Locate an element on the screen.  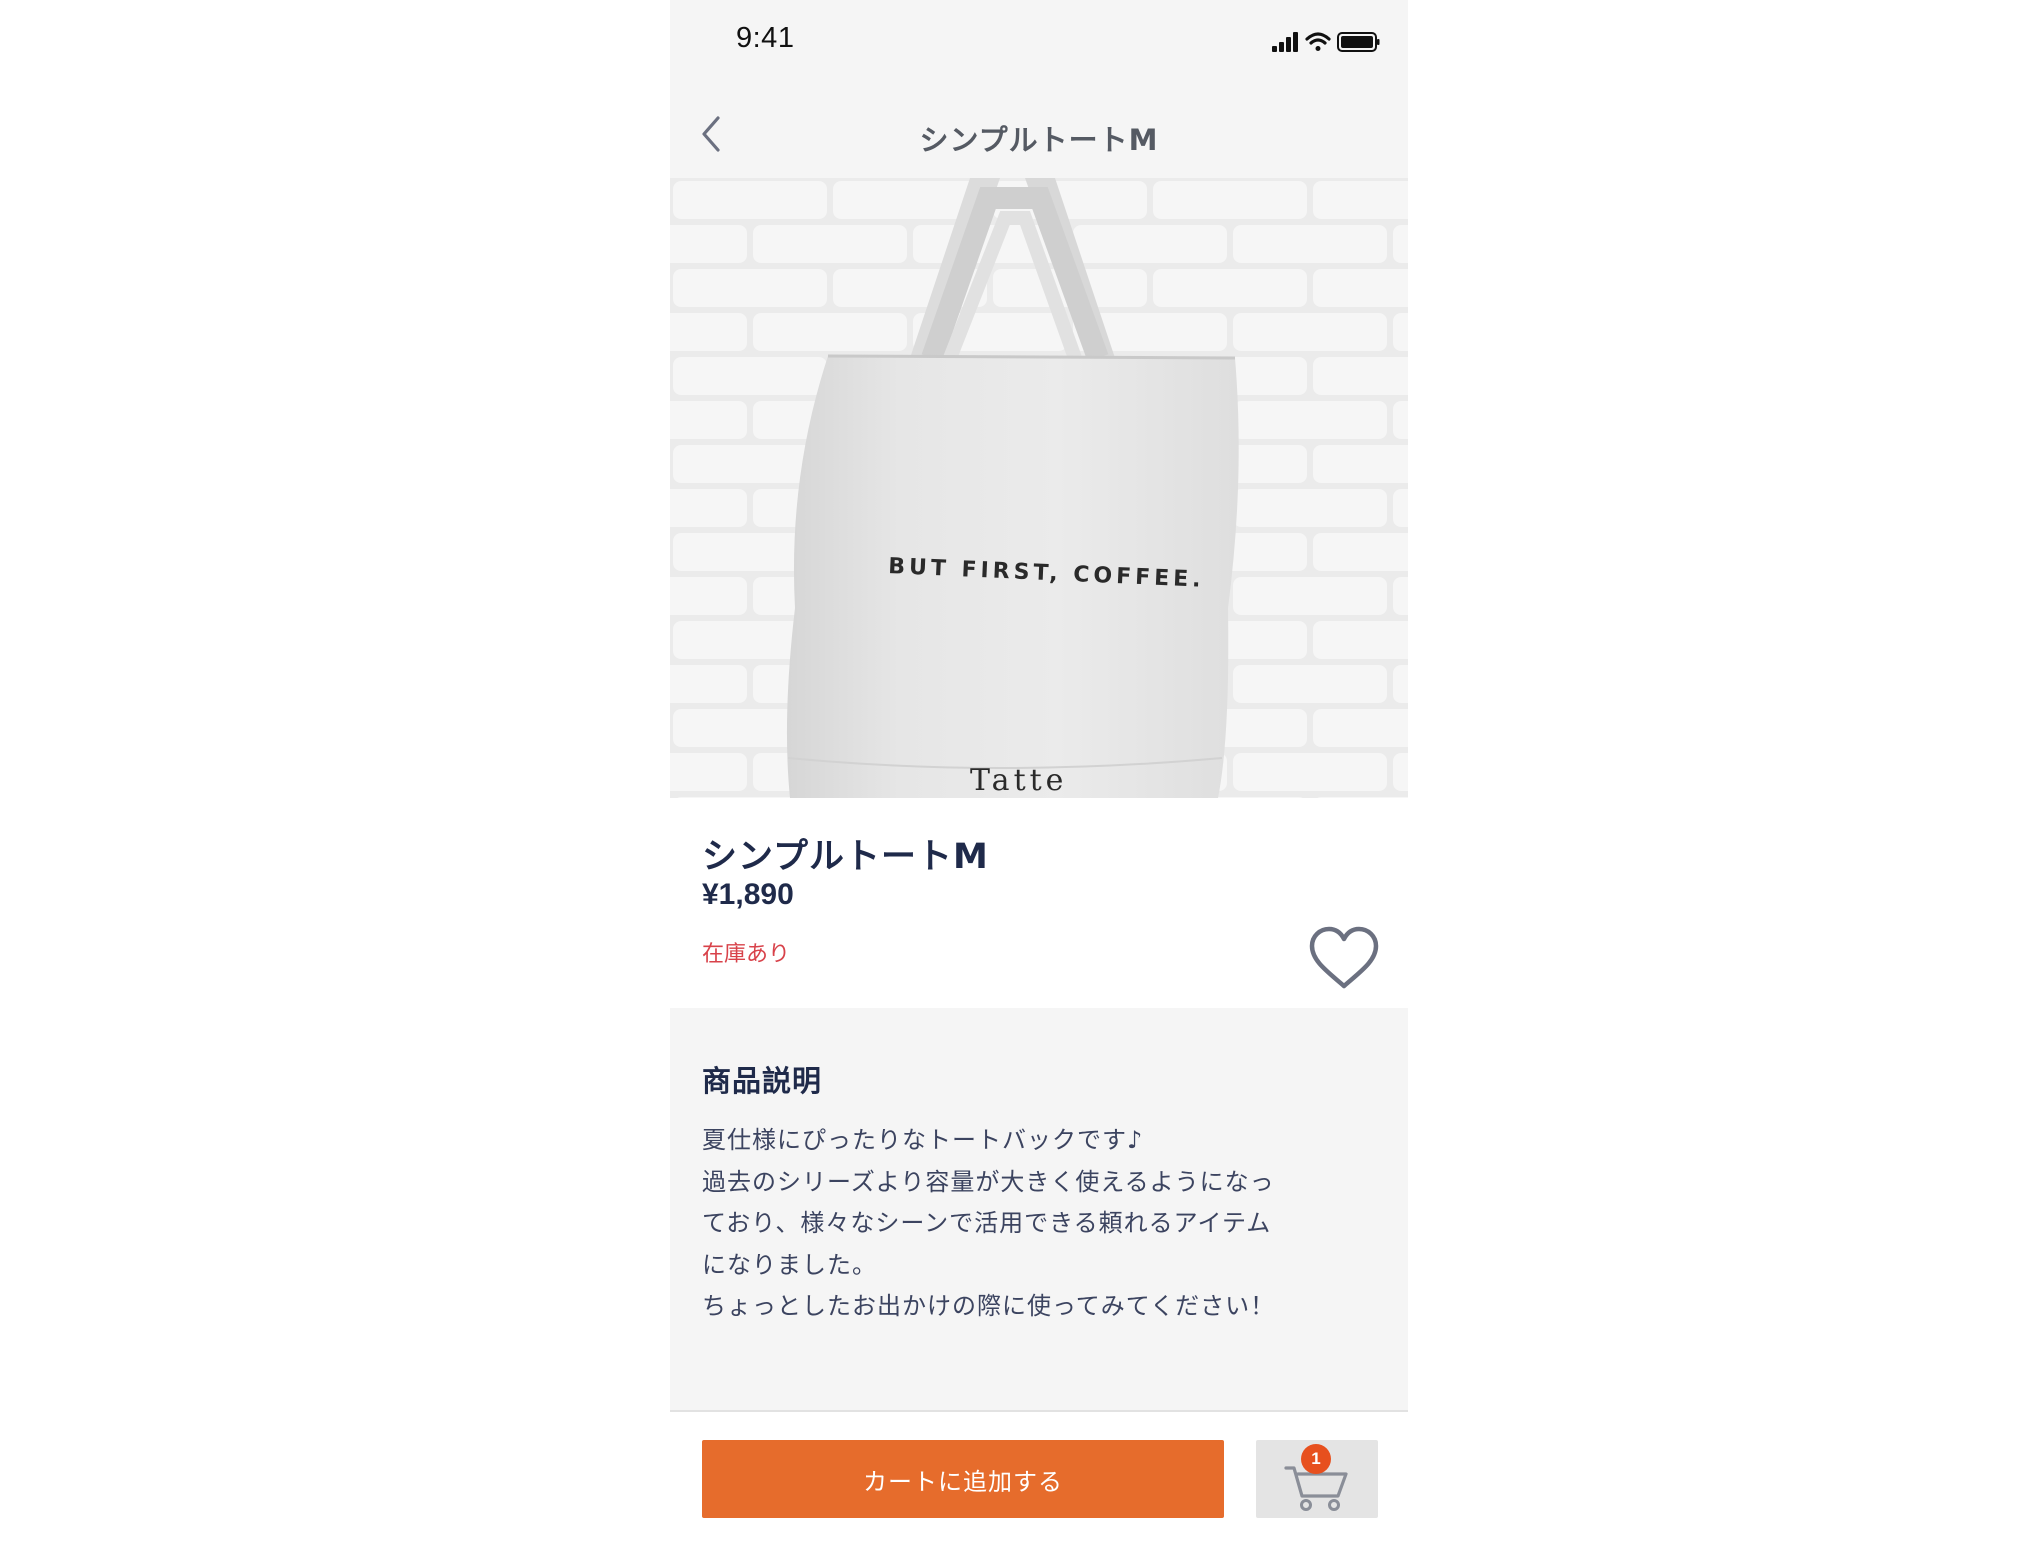
brand-text: Tatte is located at coordinates (1018, 780).